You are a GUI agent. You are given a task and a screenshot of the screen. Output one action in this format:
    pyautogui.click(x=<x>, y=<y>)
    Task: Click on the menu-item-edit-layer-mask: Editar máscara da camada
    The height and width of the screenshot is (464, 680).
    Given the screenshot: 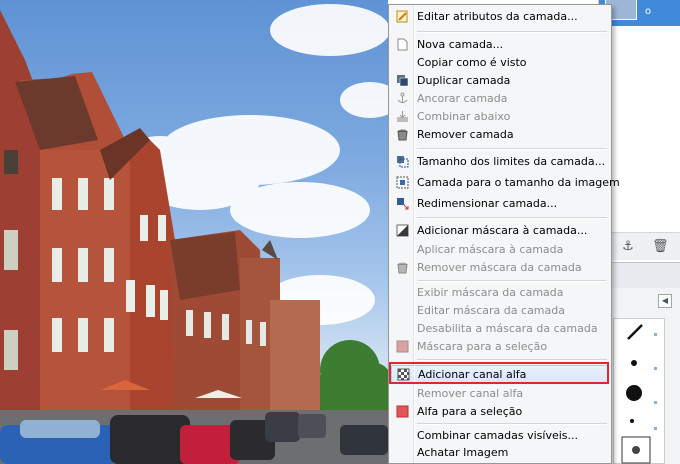 What is the action you would take?
    pyautogui.click(x=500, y=311)
    